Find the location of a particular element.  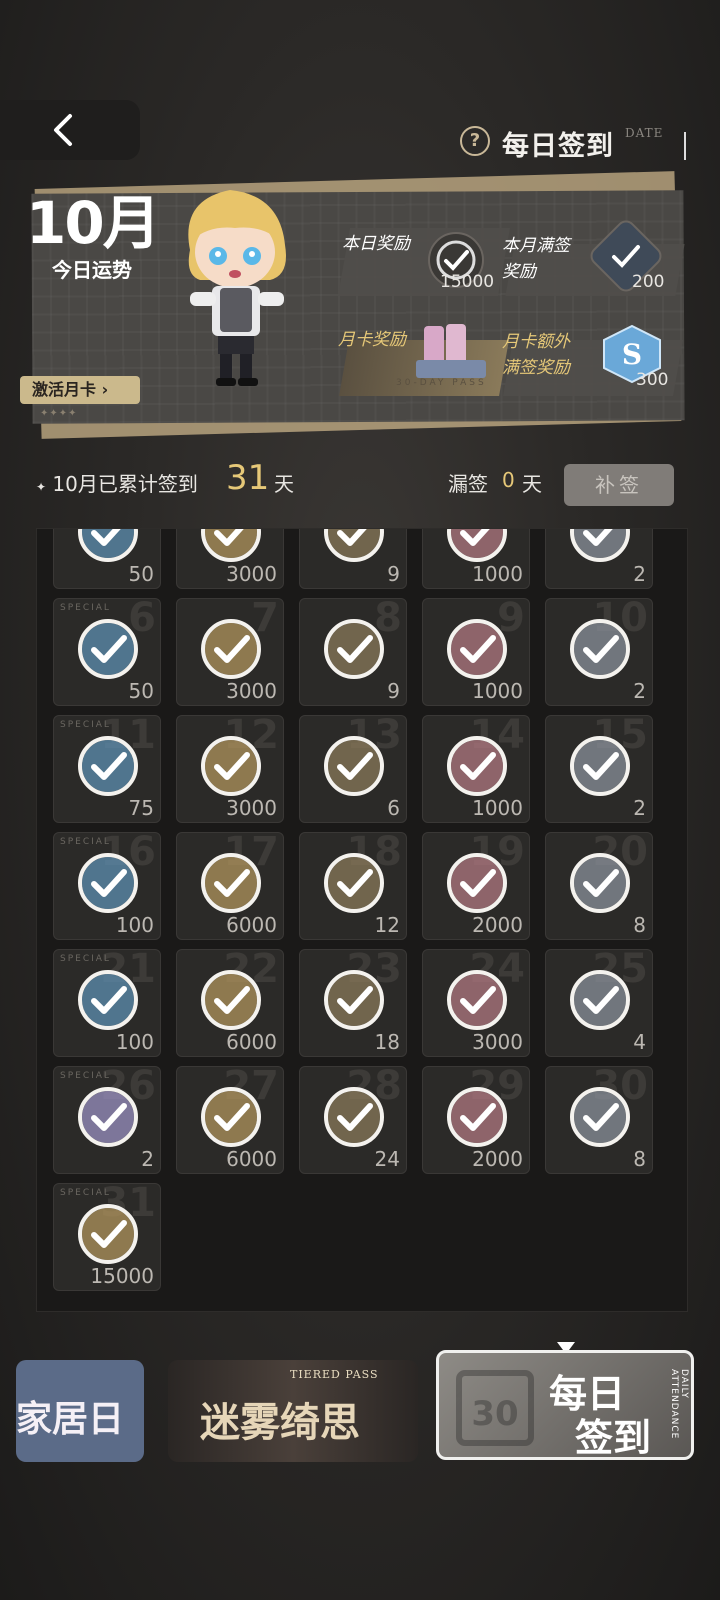

calendar-day-cell: 41000 is located at coordinates (476, 559).